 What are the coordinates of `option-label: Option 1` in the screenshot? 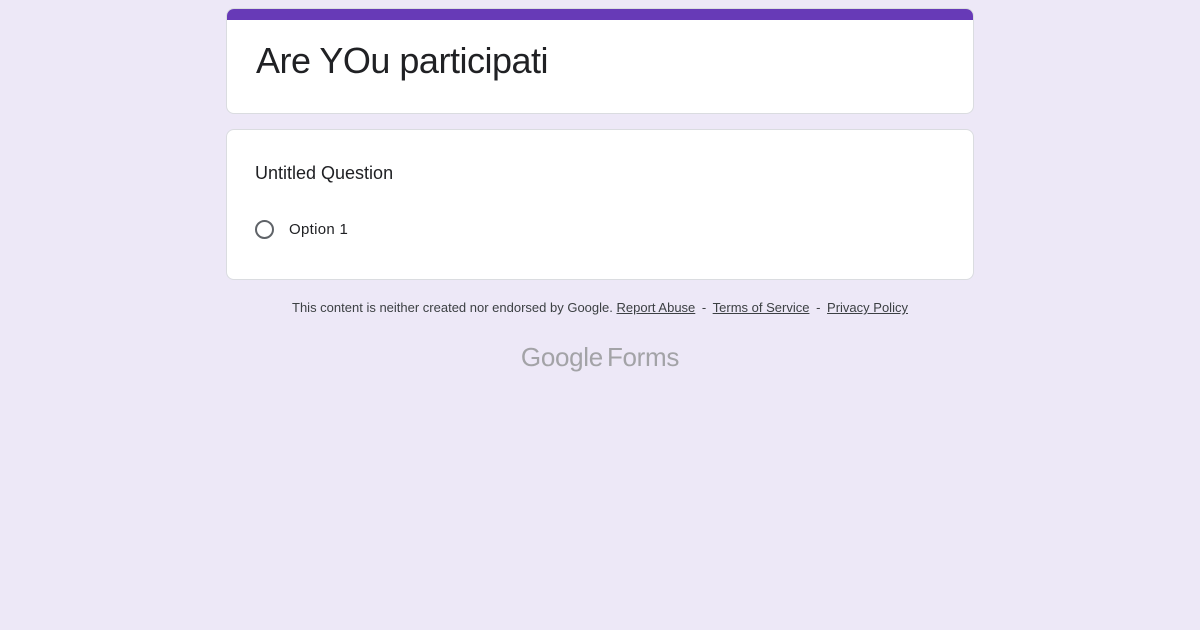 It's located at (319, 229).